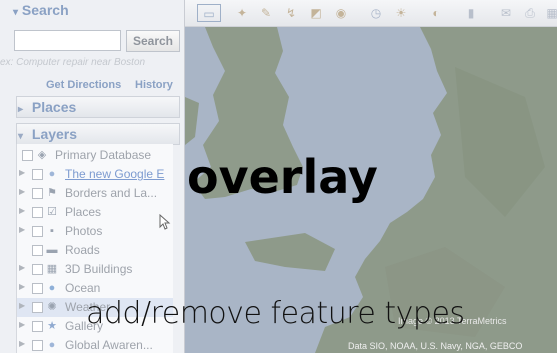 Image resolution: width=557 pixels, height=353 pixels. What do you see at coordinates (82, 250) in the screenshot?
I see `layer-label: Roads` at bounding box center [82, 250].